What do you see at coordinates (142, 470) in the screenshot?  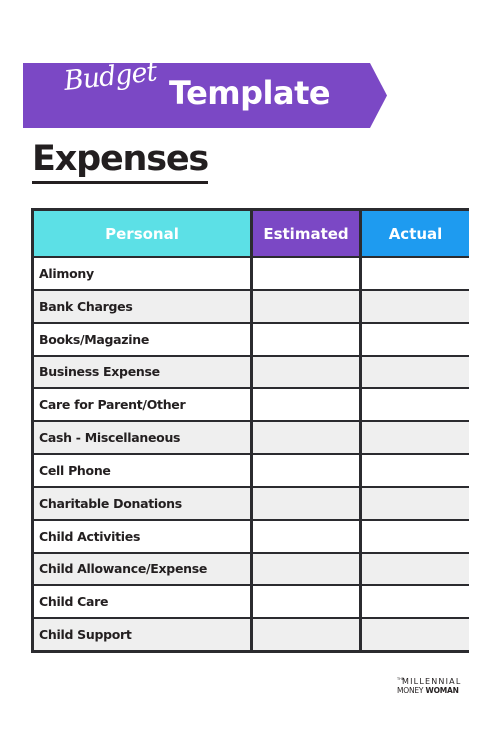 I see `row-category-label: Cell Phone` at bounding box center [142, 470].